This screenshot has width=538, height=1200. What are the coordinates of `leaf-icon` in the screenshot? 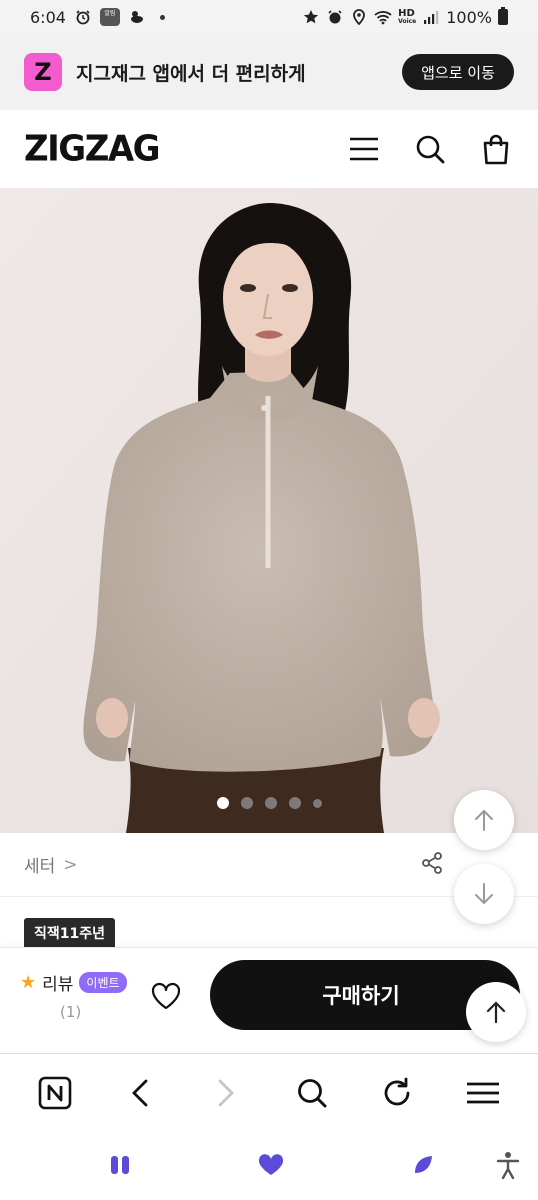 It's located at (423, 1165).